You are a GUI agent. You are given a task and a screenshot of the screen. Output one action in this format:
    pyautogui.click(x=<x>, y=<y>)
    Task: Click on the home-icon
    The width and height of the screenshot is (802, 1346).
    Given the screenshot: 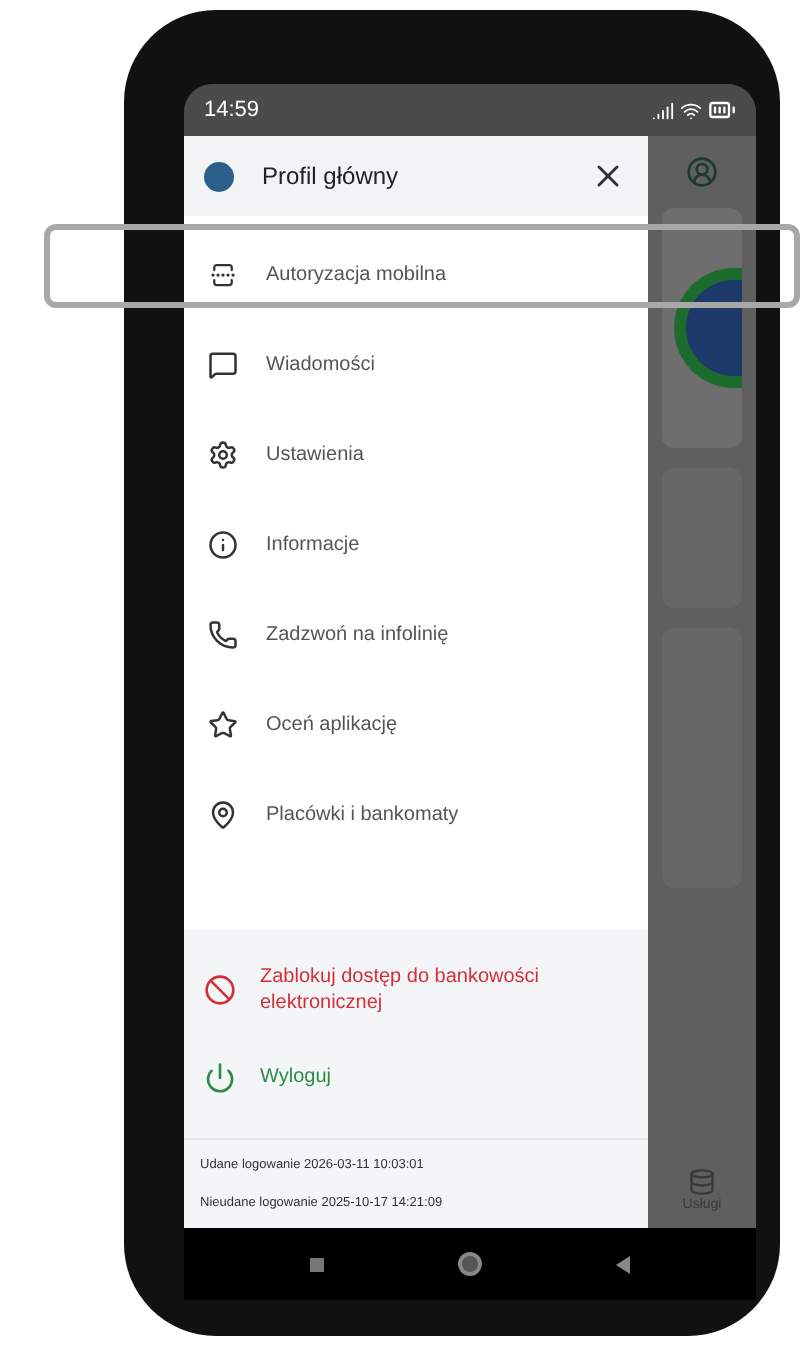 What is the action you would take?
    pyautogui.click(x=469, y=1264)
    